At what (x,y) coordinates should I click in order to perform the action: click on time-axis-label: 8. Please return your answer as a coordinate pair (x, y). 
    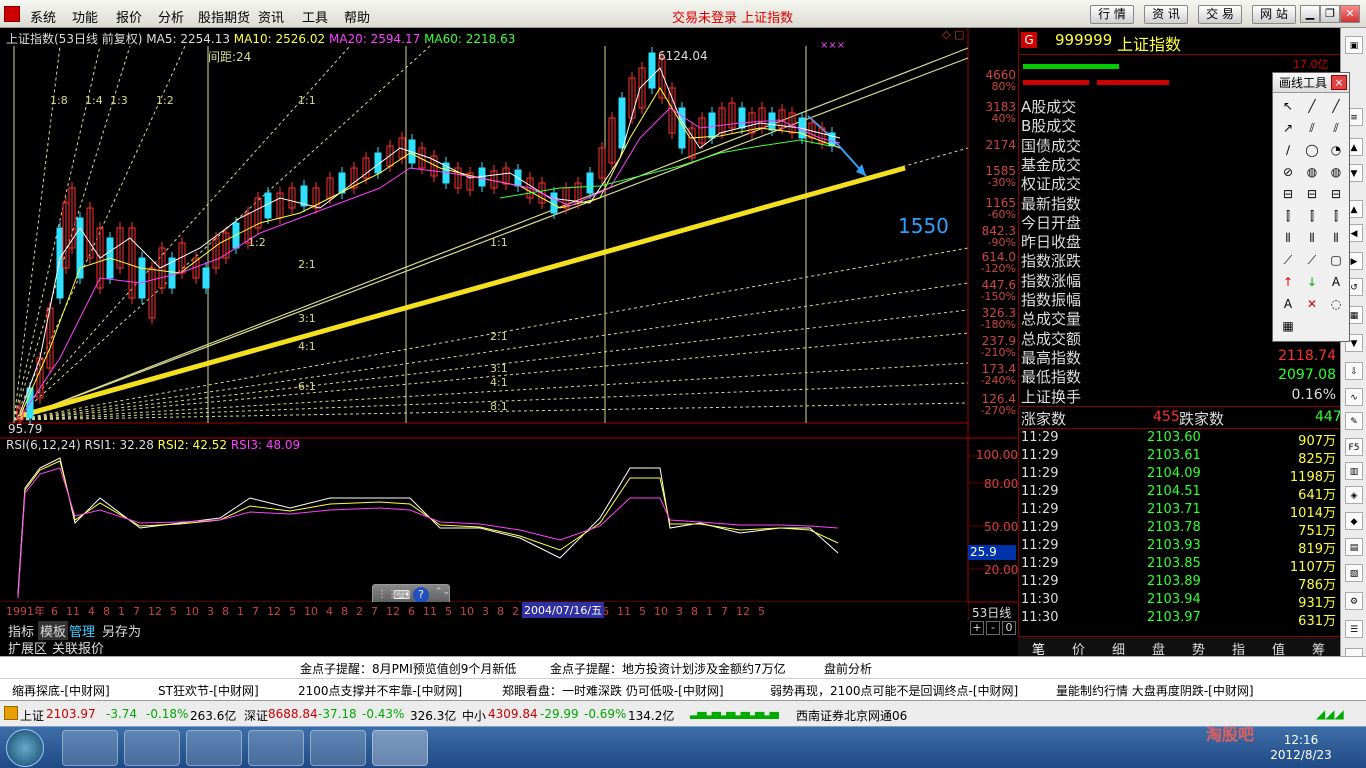
    Looking at the image, I should click on (500, 611).